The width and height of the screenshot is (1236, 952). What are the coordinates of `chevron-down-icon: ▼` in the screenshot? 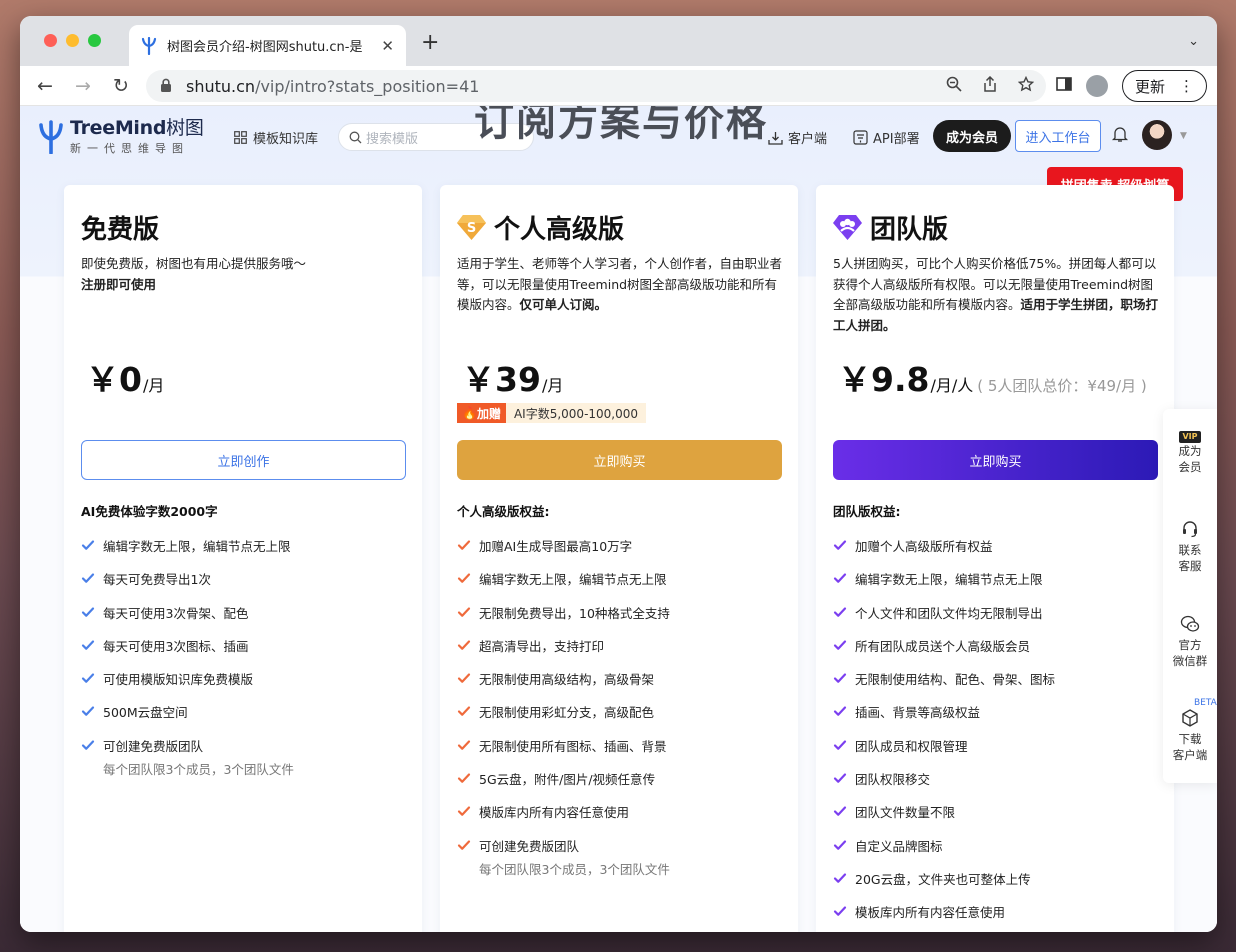 It's located at (1183, 136).